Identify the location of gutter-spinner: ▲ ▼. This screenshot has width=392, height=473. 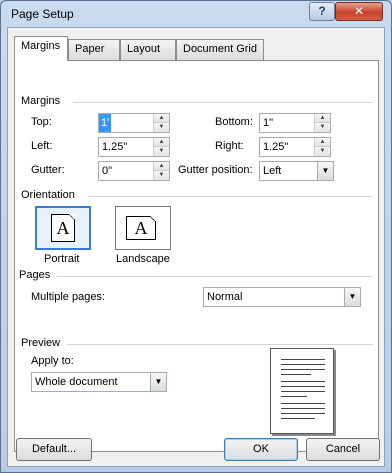
(134, 171).